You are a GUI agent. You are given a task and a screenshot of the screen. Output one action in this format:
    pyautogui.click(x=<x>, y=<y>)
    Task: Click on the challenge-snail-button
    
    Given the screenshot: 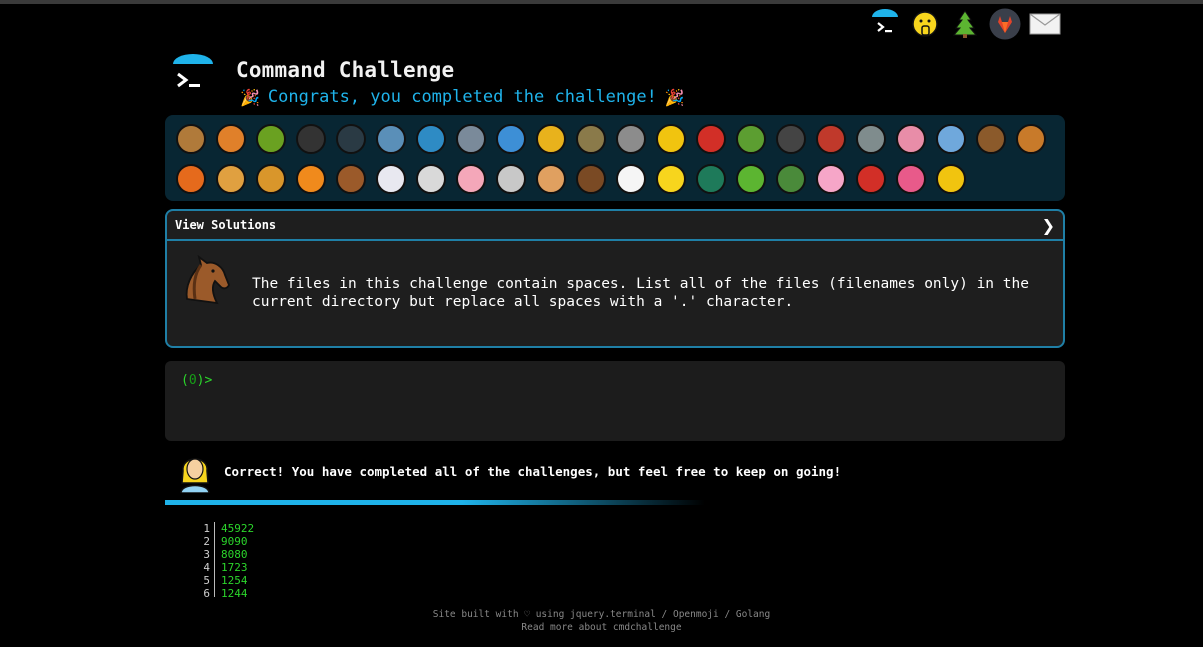 What is the action you would take?
    pyautogui.click(x=191, y=139)
    